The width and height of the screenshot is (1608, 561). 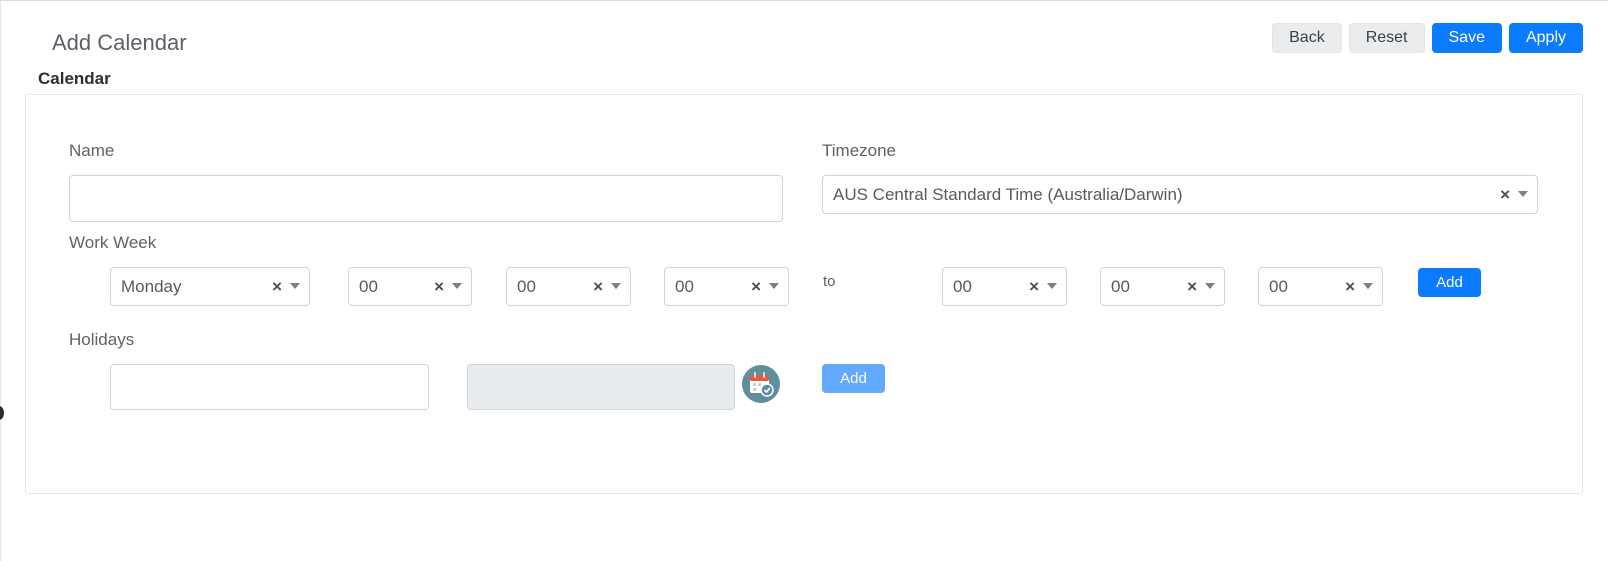 What do you see at coordinates (410, 286) in the screenshot?
I see `from-hour-select: 00 ×` at bounding box center [410, 286].